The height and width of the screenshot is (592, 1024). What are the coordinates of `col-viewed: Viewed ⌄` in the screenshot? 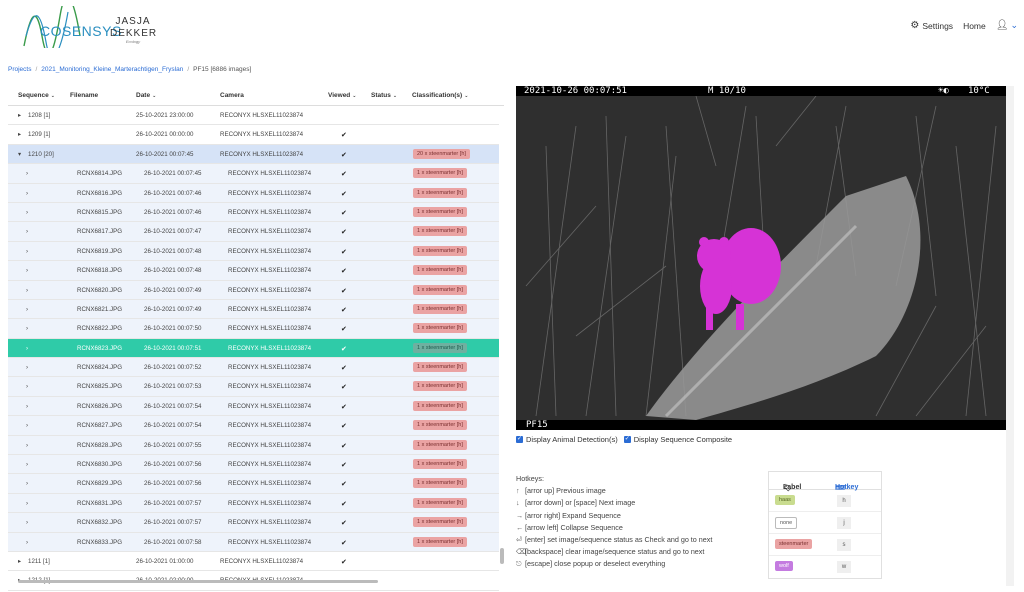 It's located at (342, 95).